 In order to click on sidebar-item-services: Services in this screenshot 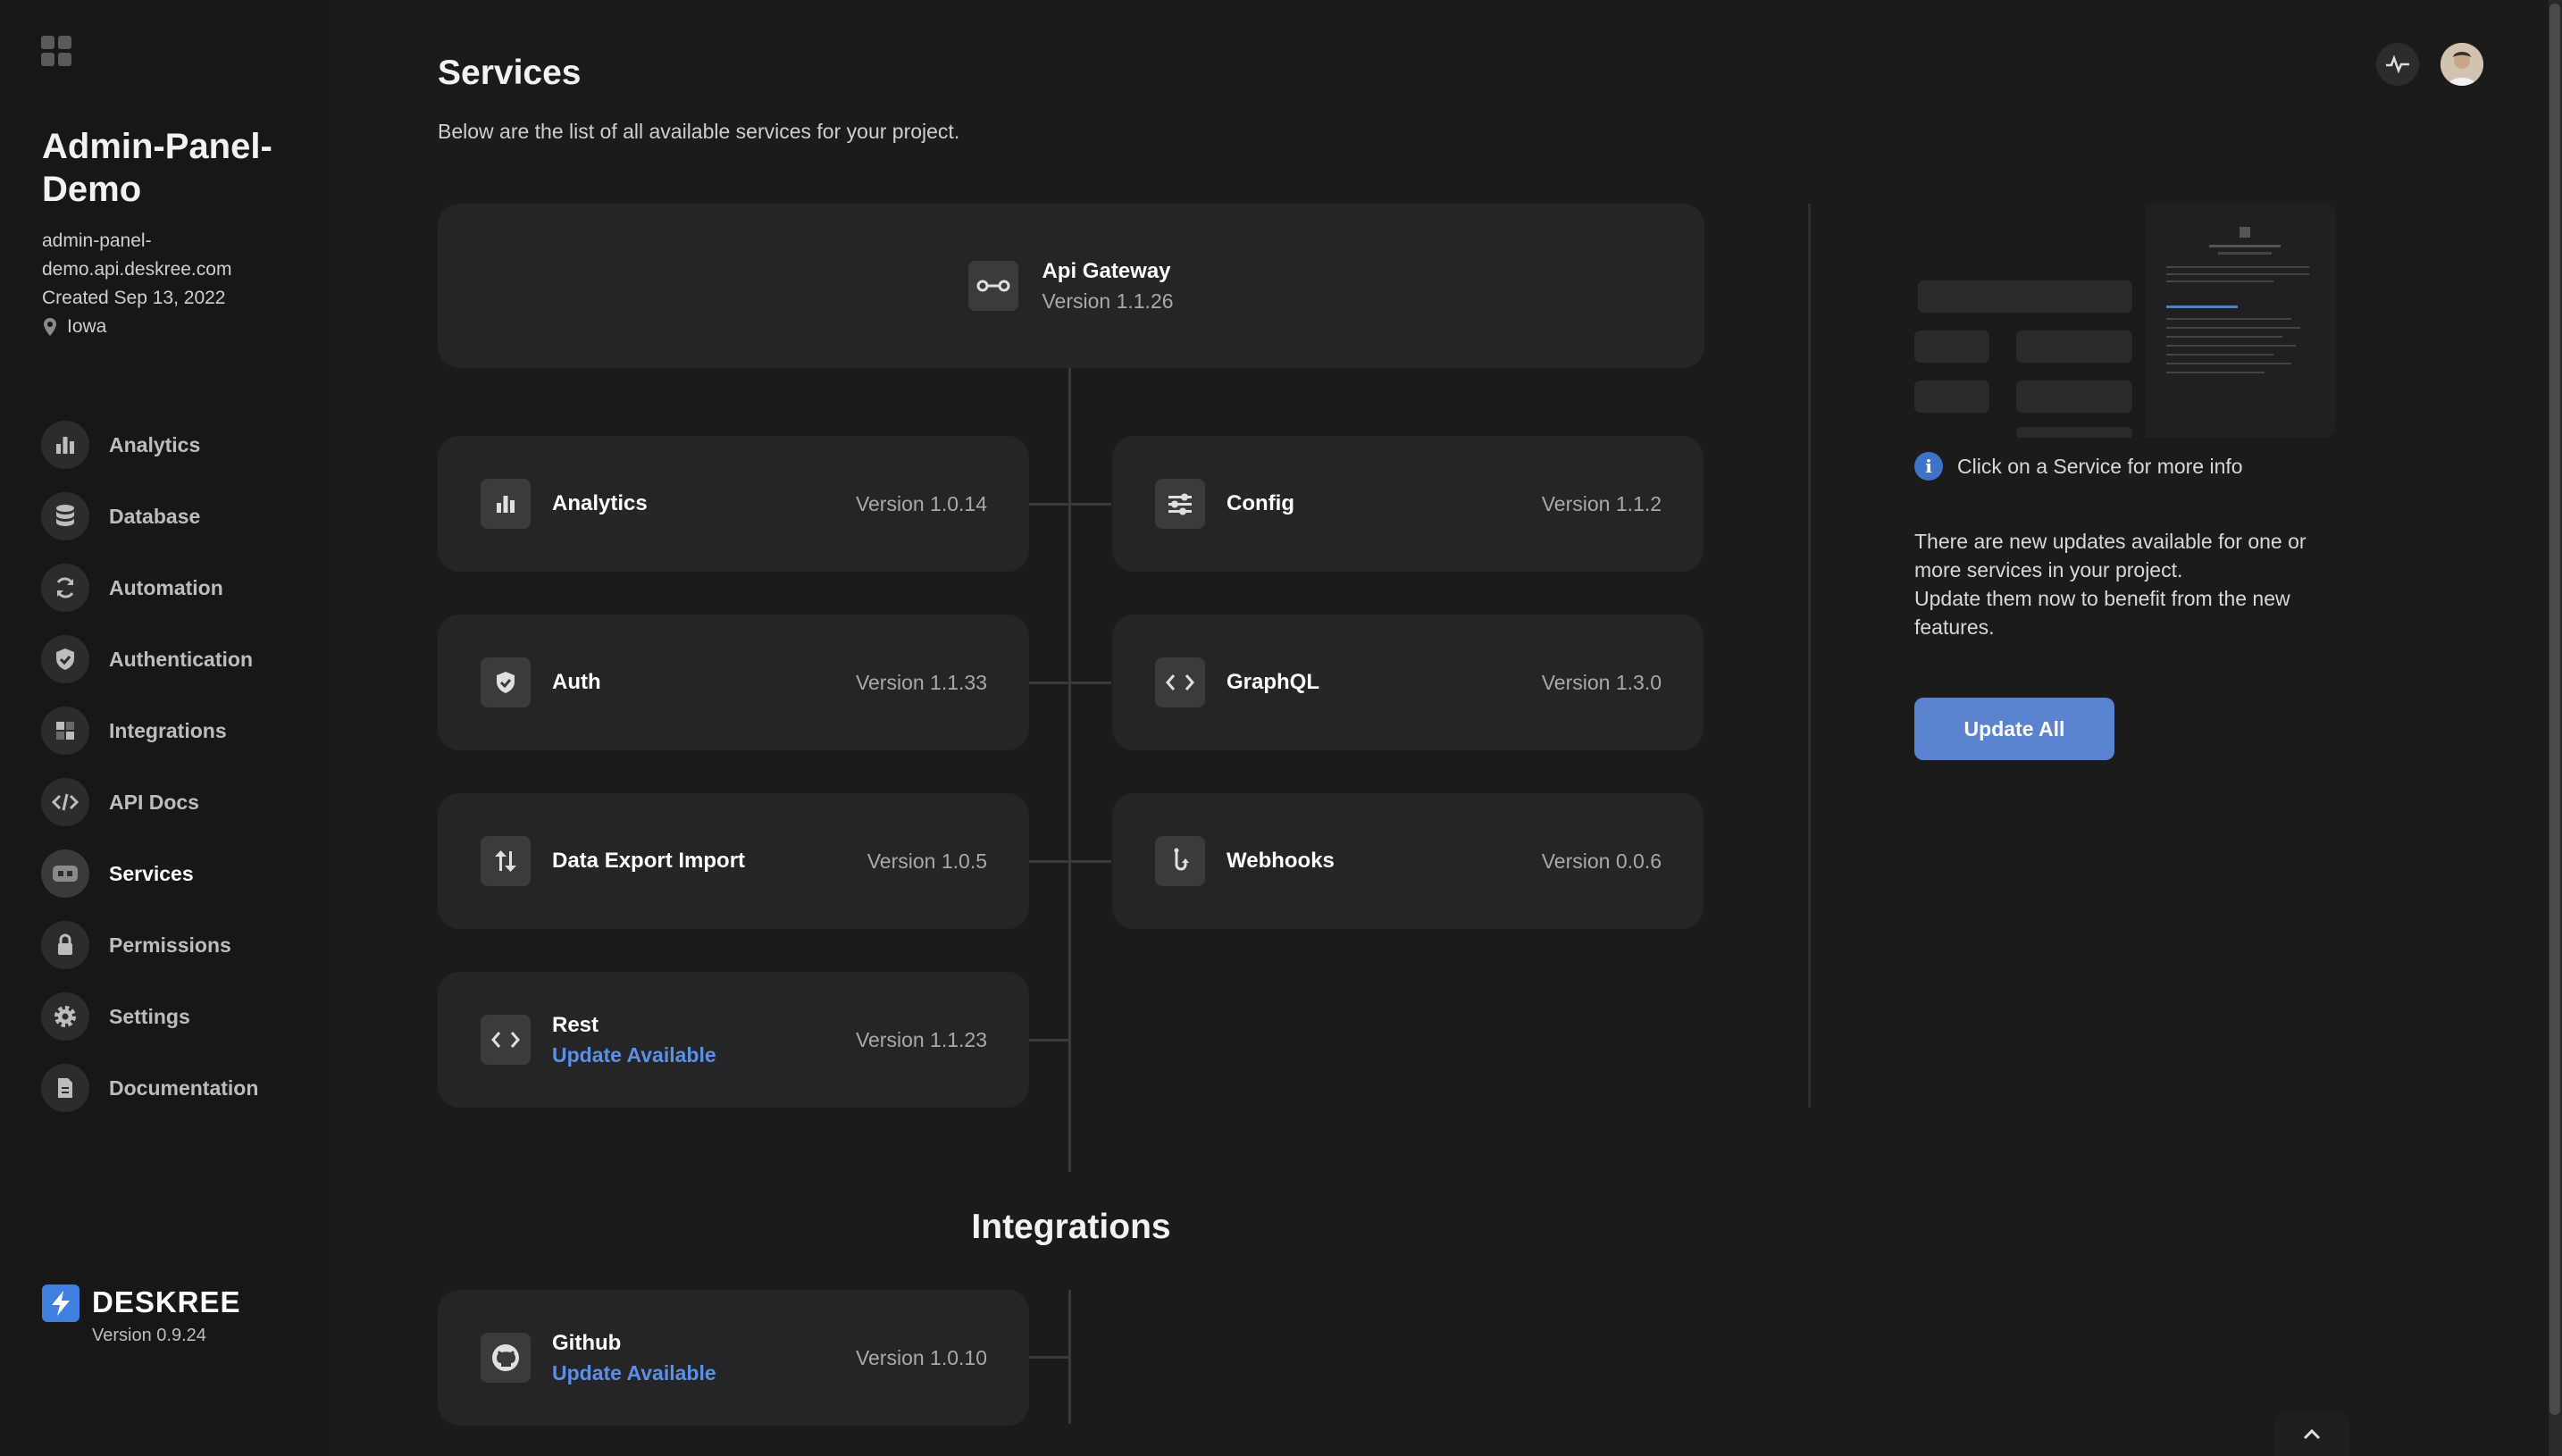, I will do `click(149, 873)`.